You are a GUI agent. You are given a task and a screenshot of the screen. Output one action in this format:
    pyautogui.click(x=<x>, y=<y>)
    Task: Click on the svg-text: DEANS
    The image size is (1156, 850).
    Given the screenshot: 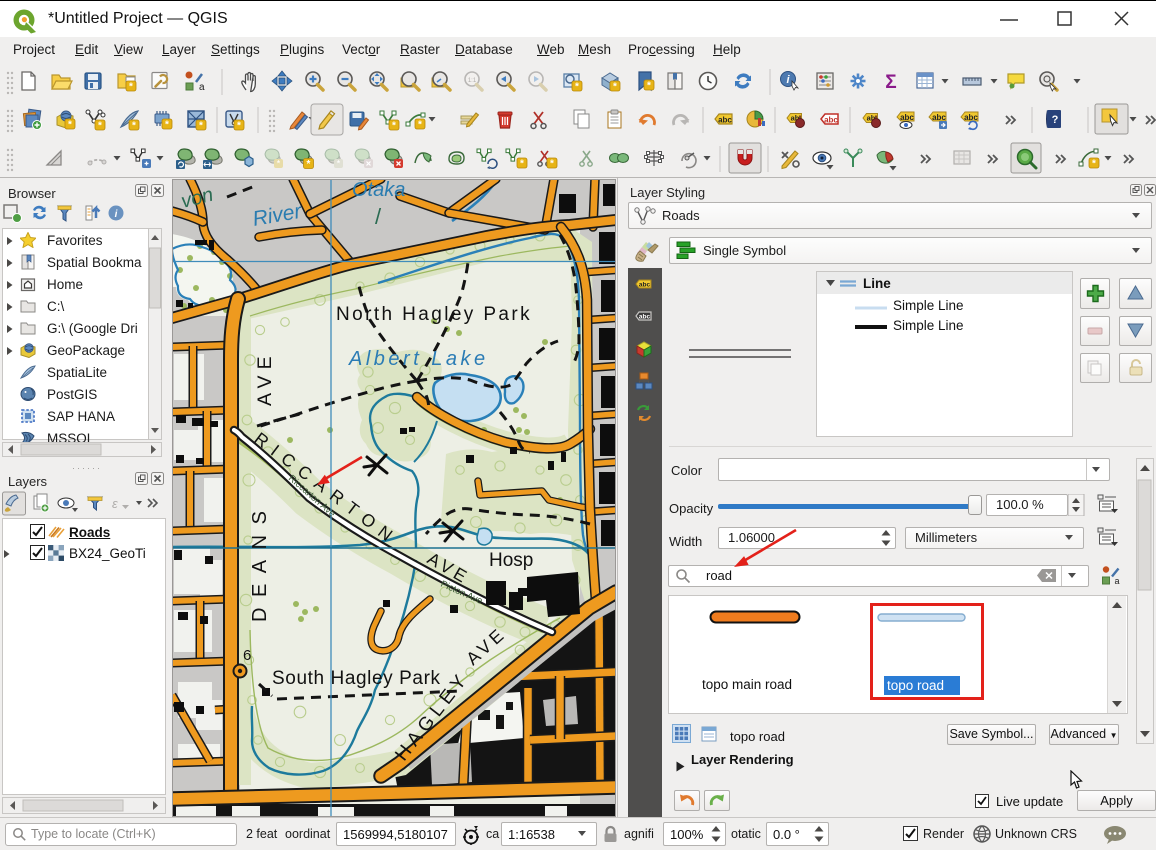 What is the action you would take?
    pyautogui.click(x=260, y=561)
    